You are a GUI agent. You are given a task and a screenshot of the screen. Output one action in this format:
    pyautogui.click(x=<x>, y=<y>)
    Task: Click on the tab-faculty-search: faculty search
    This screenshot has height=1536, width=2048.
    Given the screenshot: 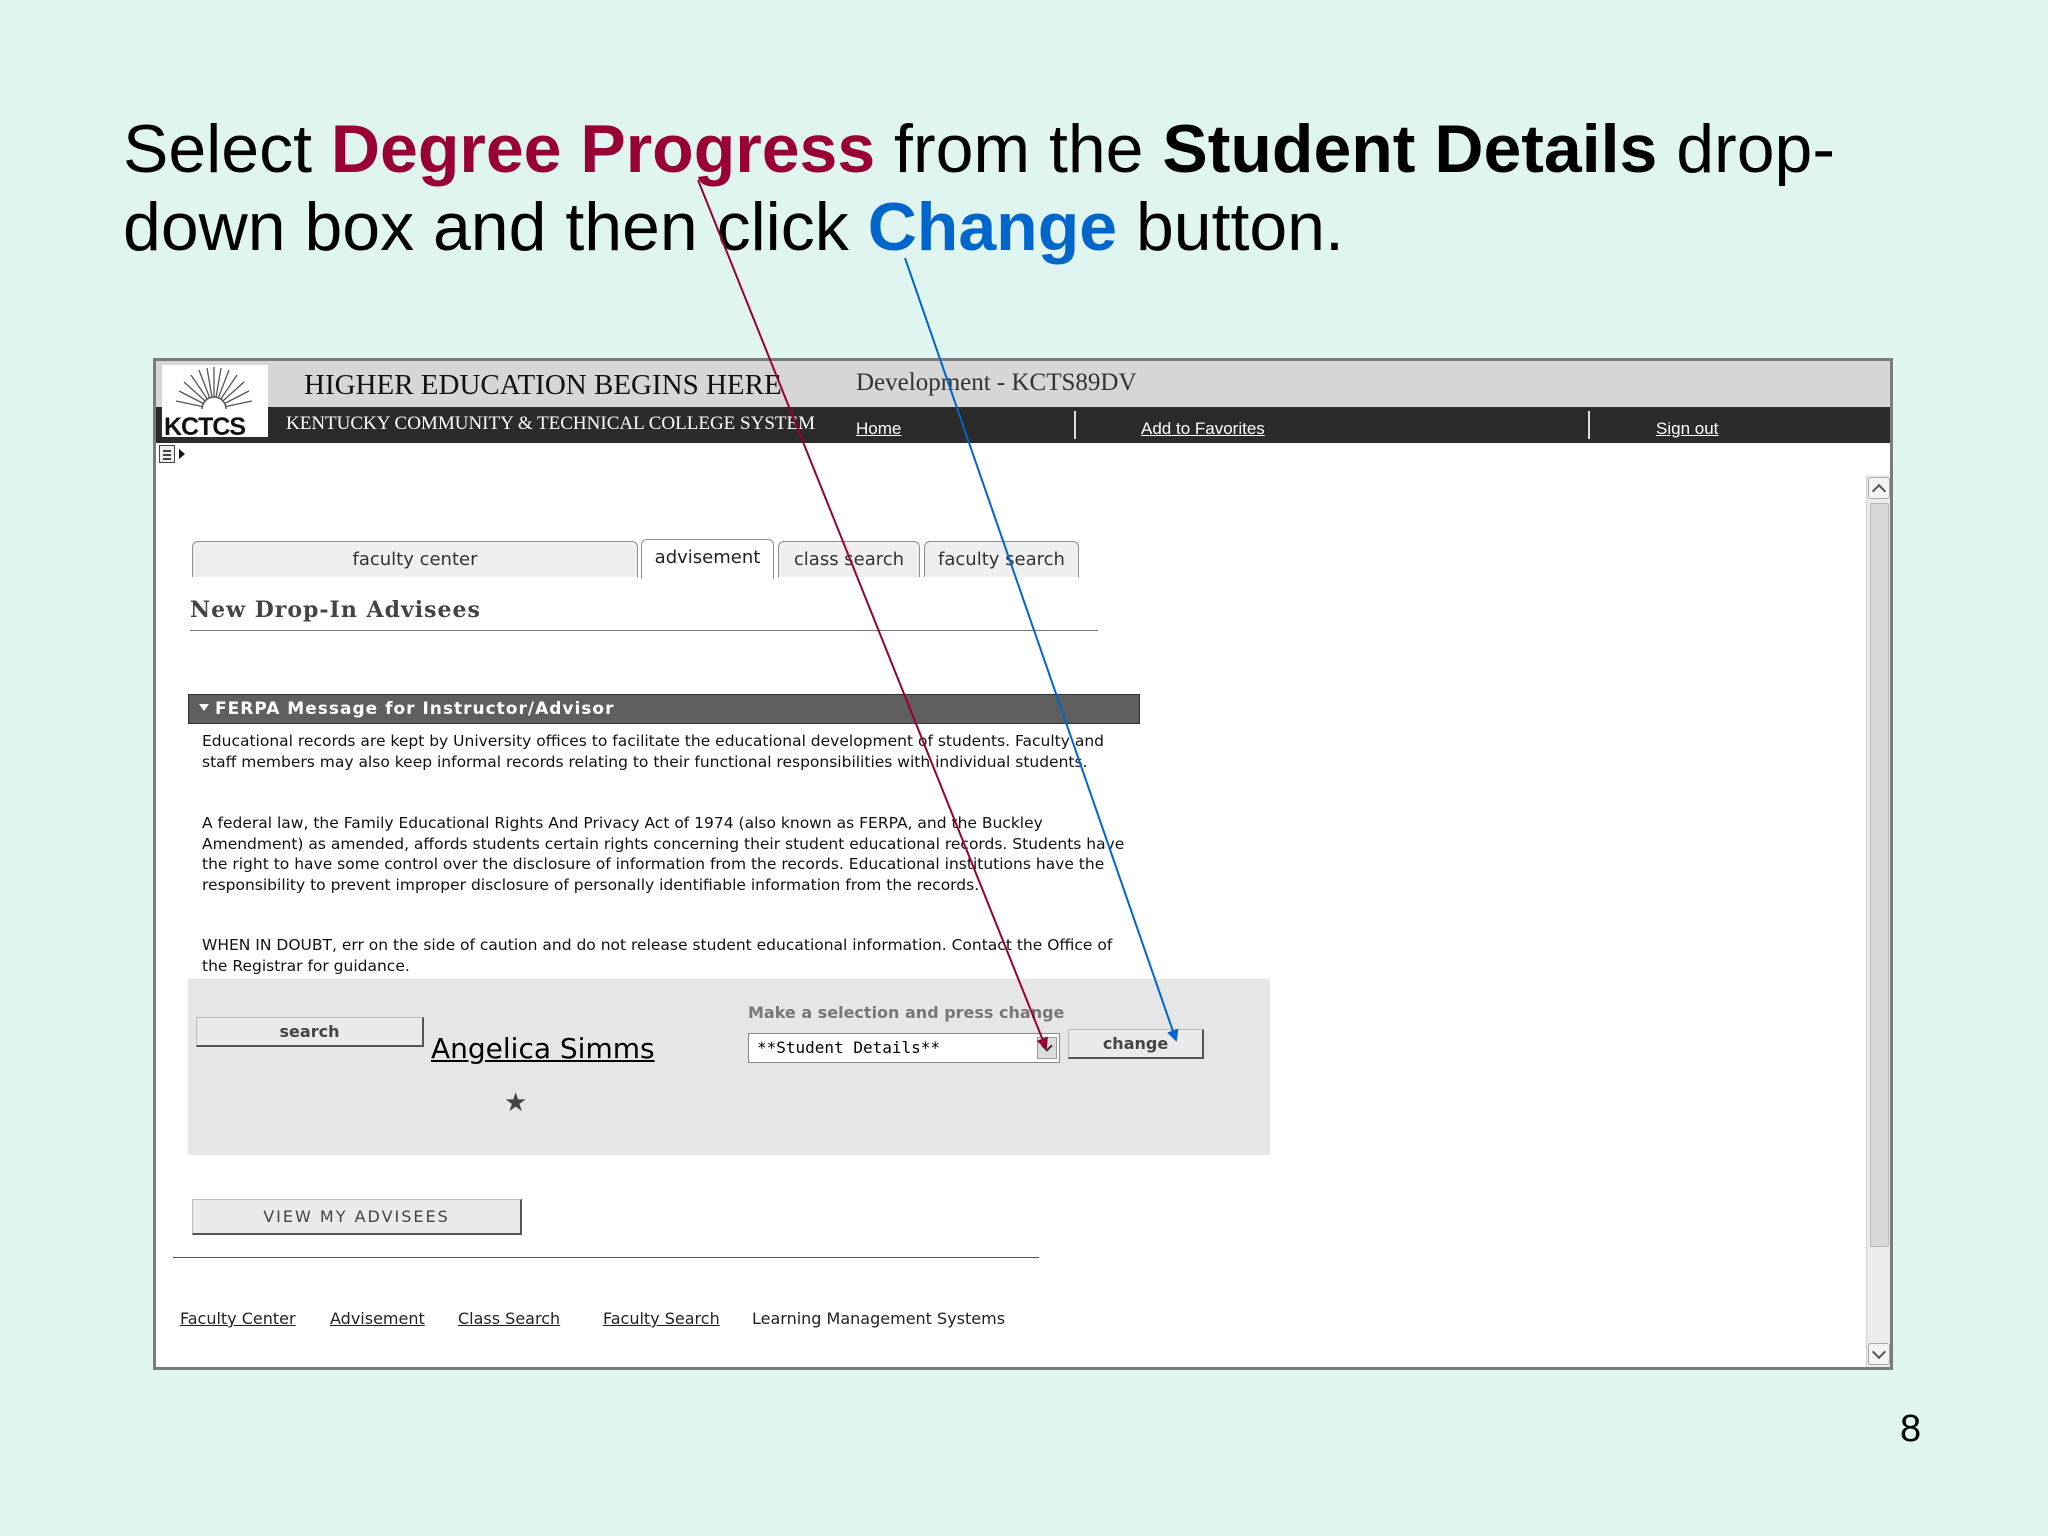 What is the action you would take?
    pyautogui.click(x=1001, y=559)
    